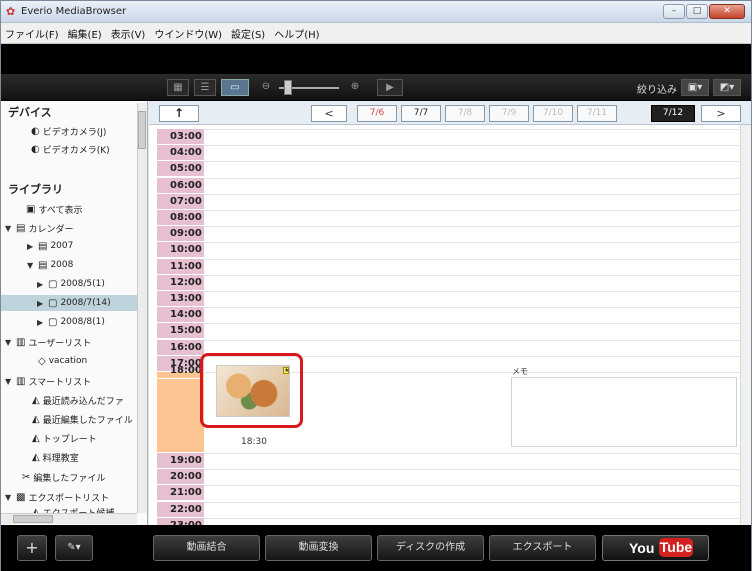  I want to click on hour-label: 07:00, so click(180, 201).